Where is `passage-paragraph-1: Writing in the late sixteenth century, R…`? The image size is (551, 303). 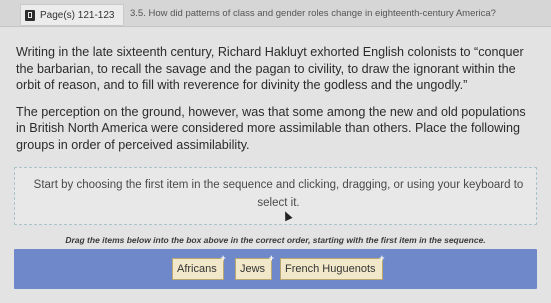 passage-paragraph-1: Writing in the late sixteenth century, R… is located at coordinates (270, 68).